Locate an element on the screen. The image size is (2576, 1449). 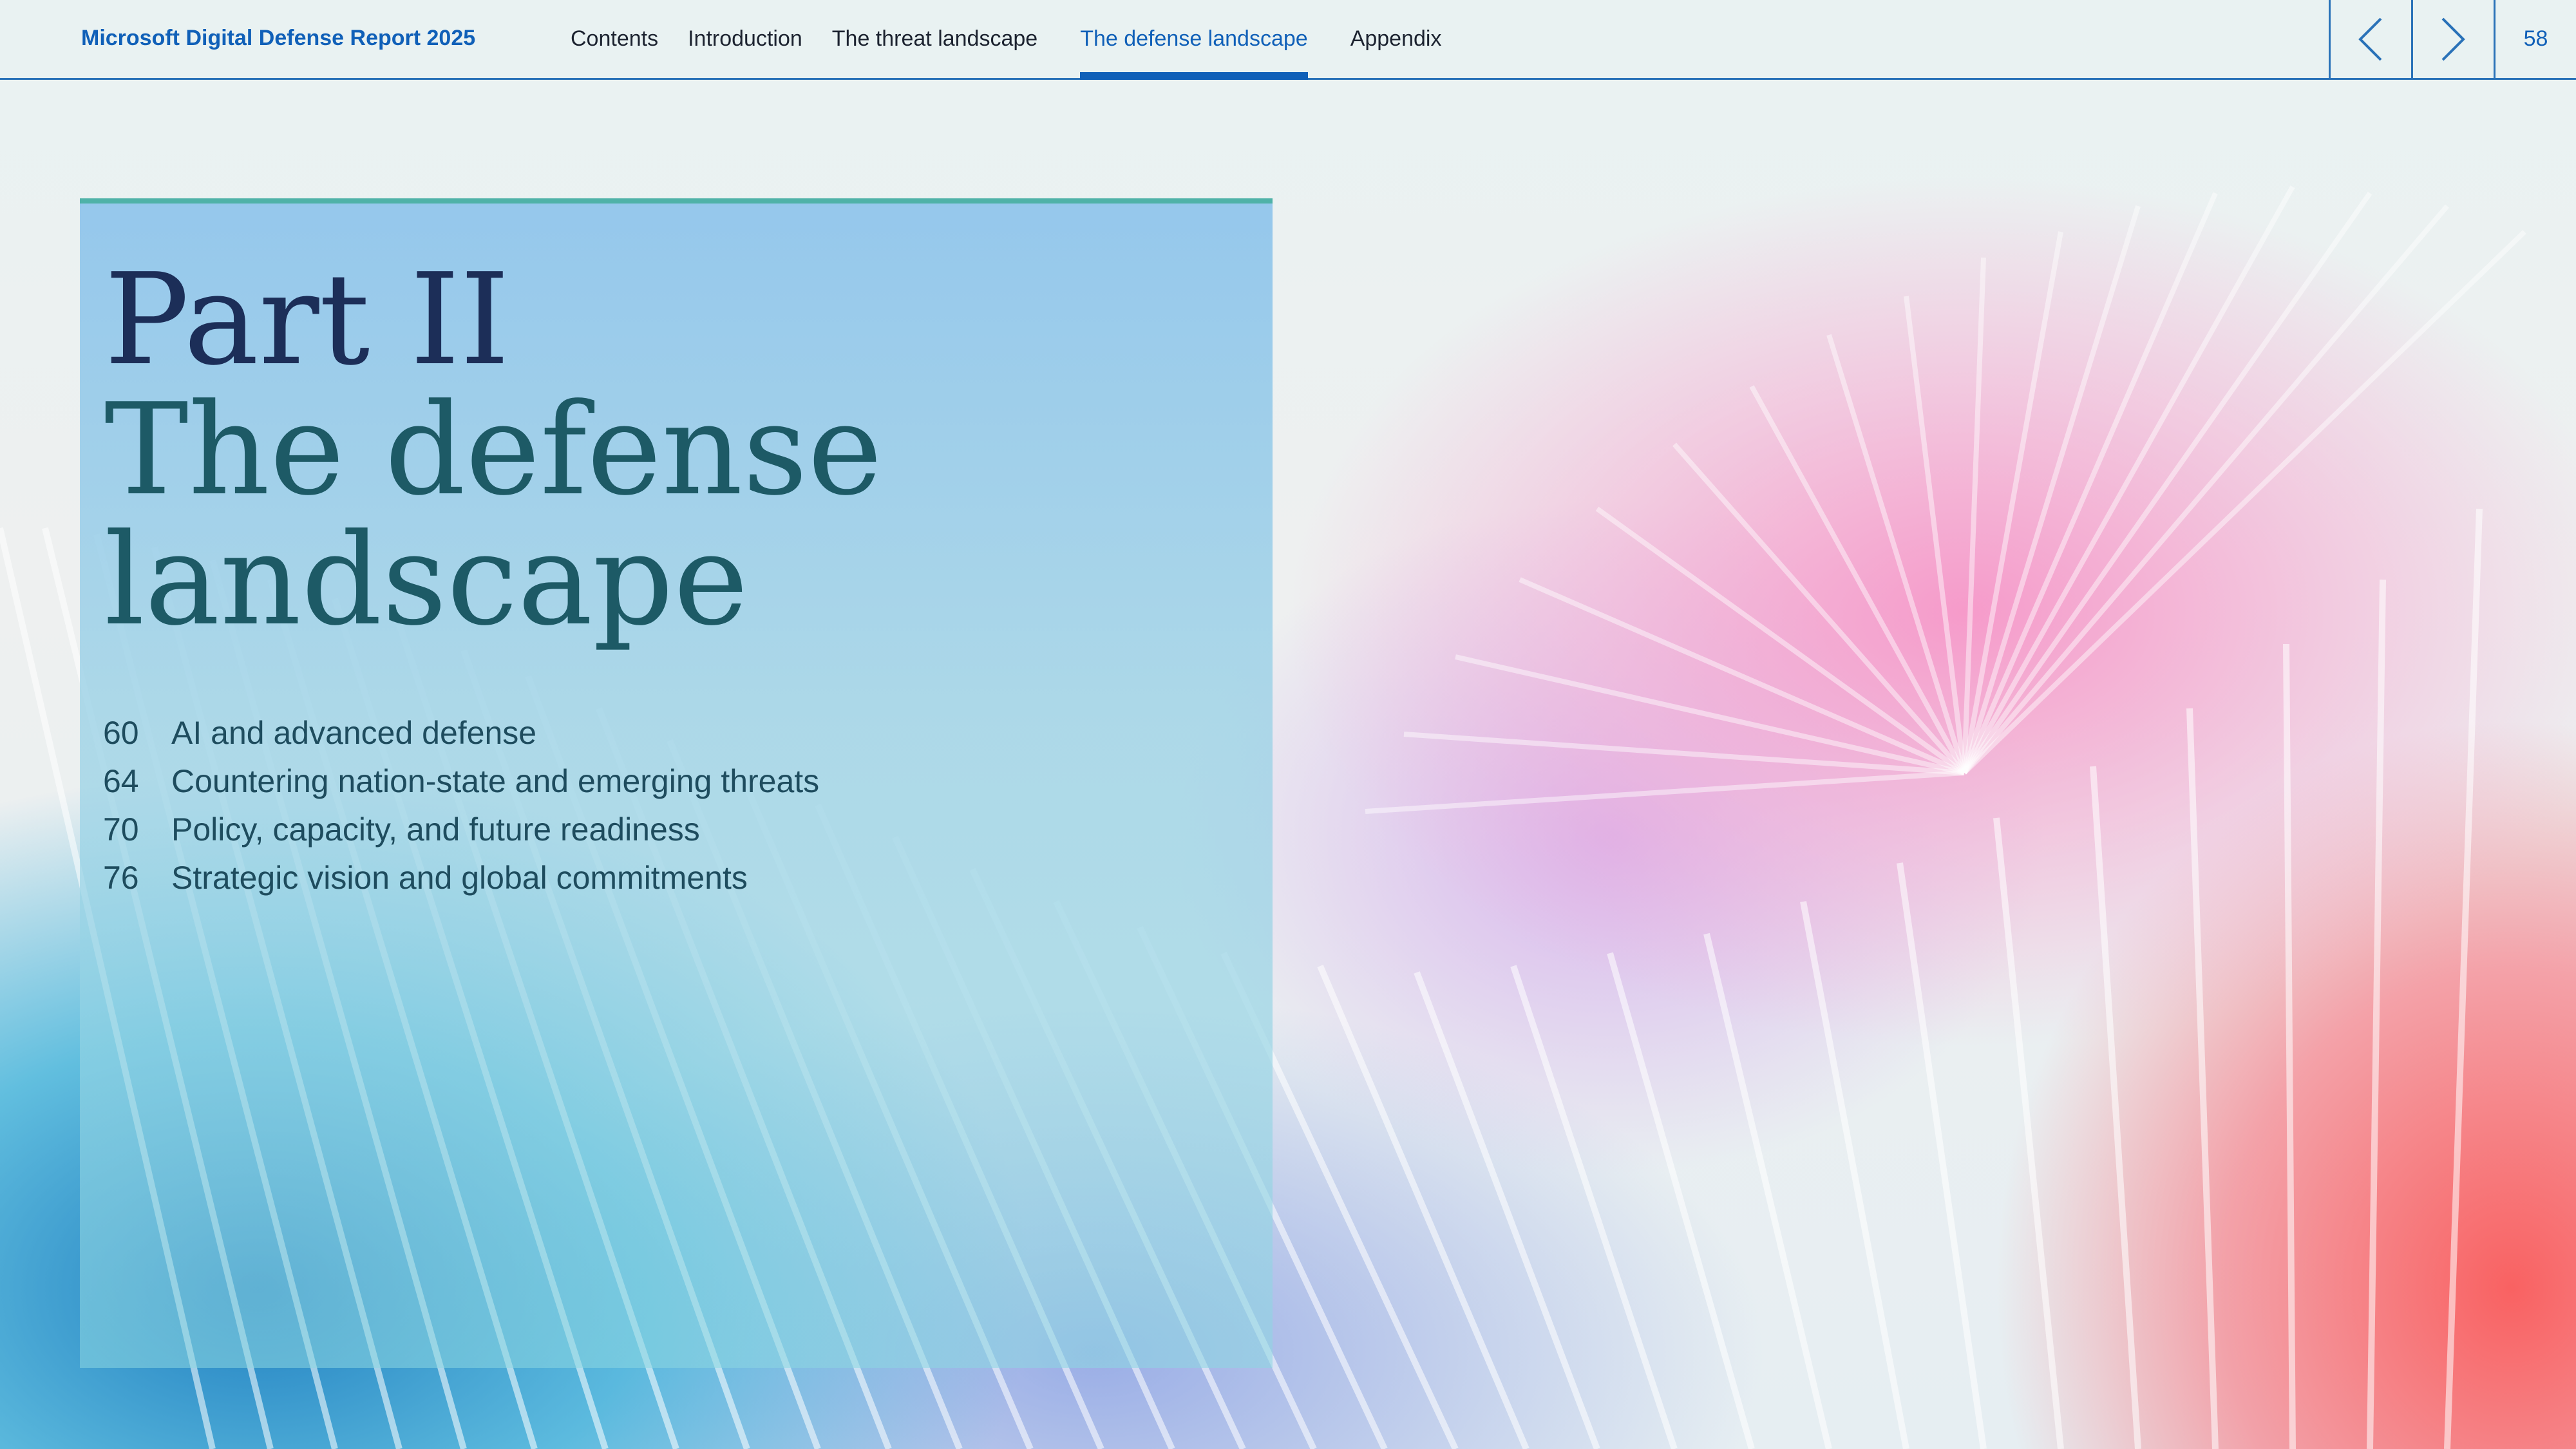
report-title: Microsoft Digital Defense Report 2025 is located at coordinates (278, 38).